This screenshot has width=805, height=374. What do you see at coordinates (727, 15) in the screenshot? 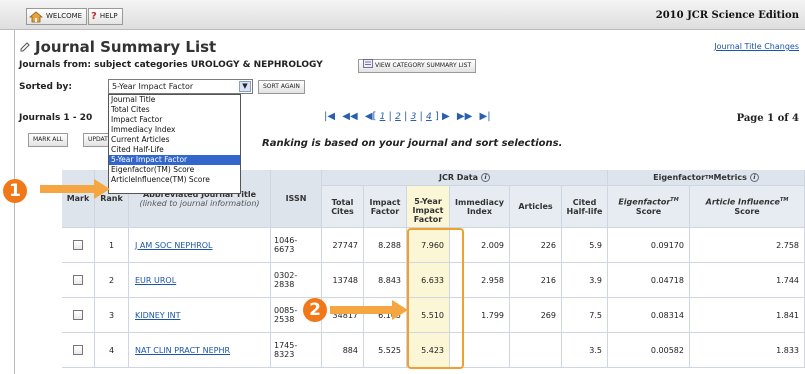
I see `edition-label: 2010 JCR Science Edition` at bounding box center [727, 15].